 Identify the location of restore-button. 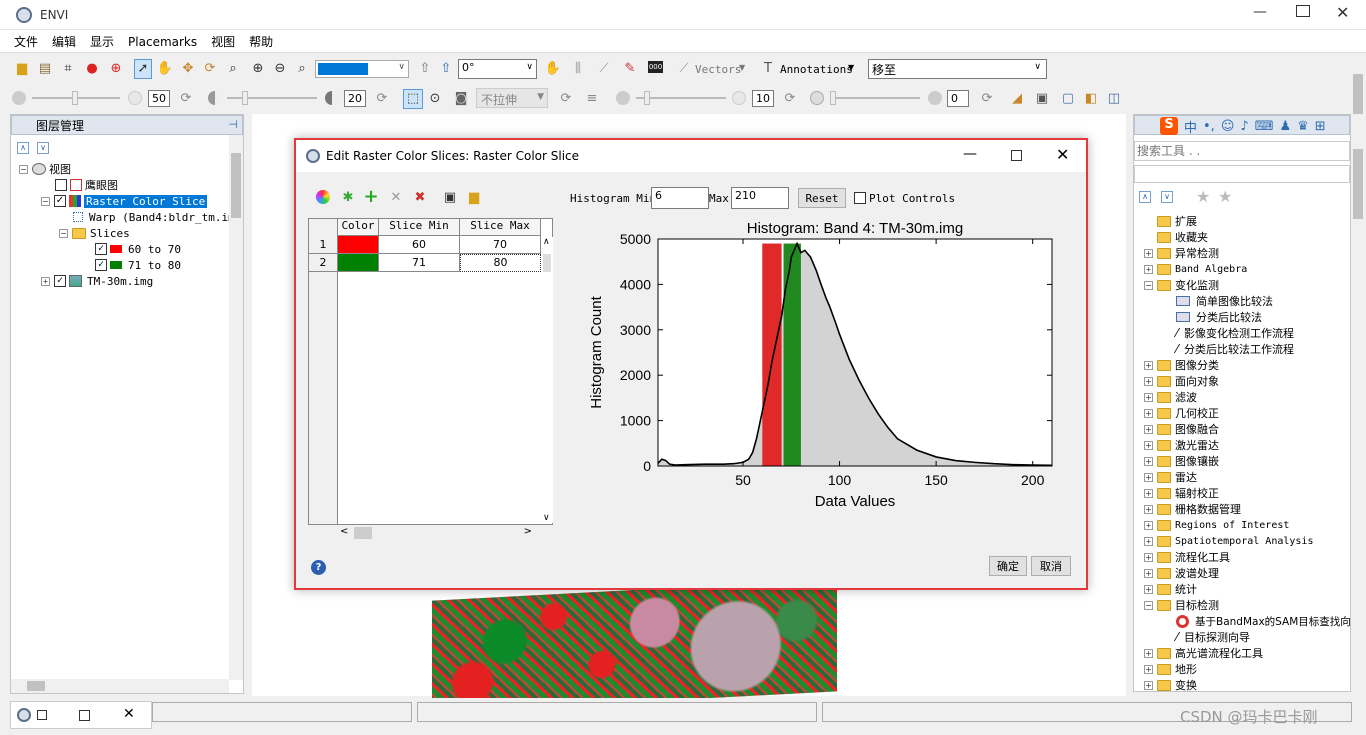
(42, 715).